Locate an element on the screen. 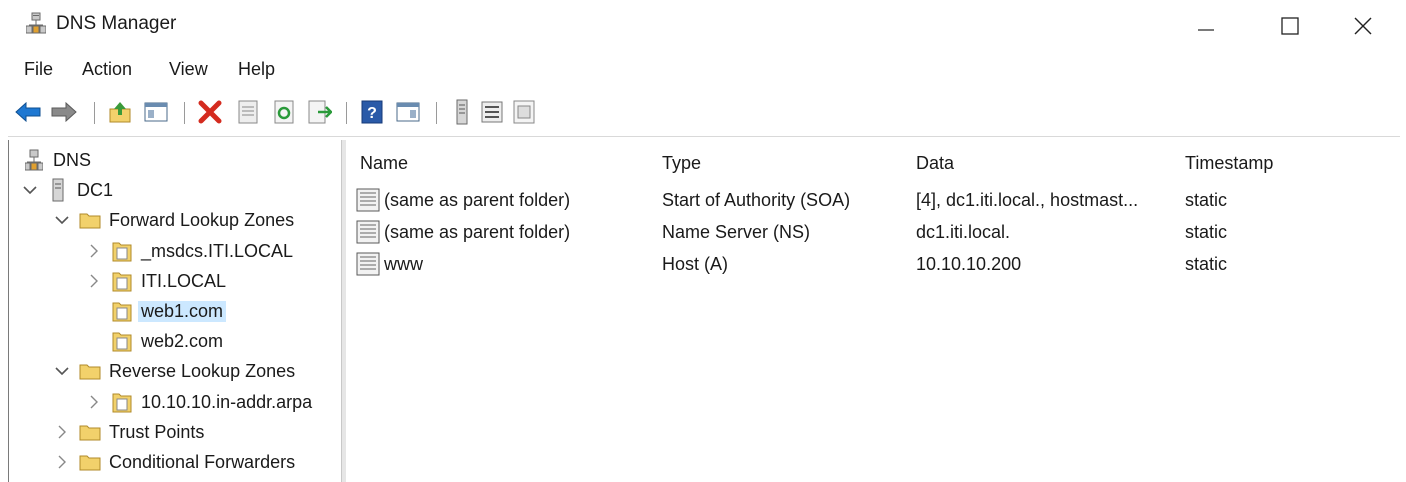 The width and height of the screenshot is (1406, 482). dns-icon is located at coordinates (34, 160).